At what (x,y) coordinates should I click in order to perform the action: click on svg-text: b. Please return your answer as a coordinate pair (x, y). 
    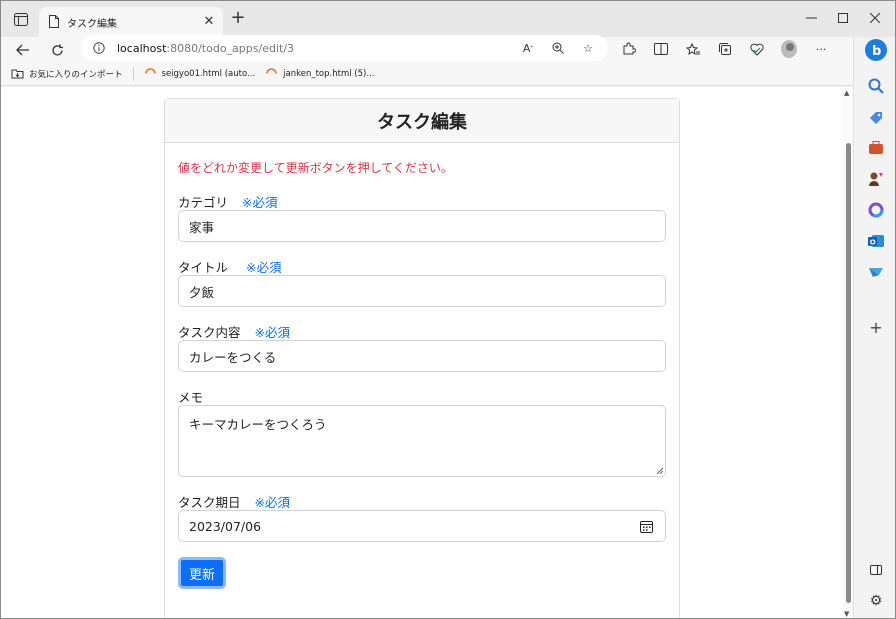
    Looking at the image, I should click on (876, 51).